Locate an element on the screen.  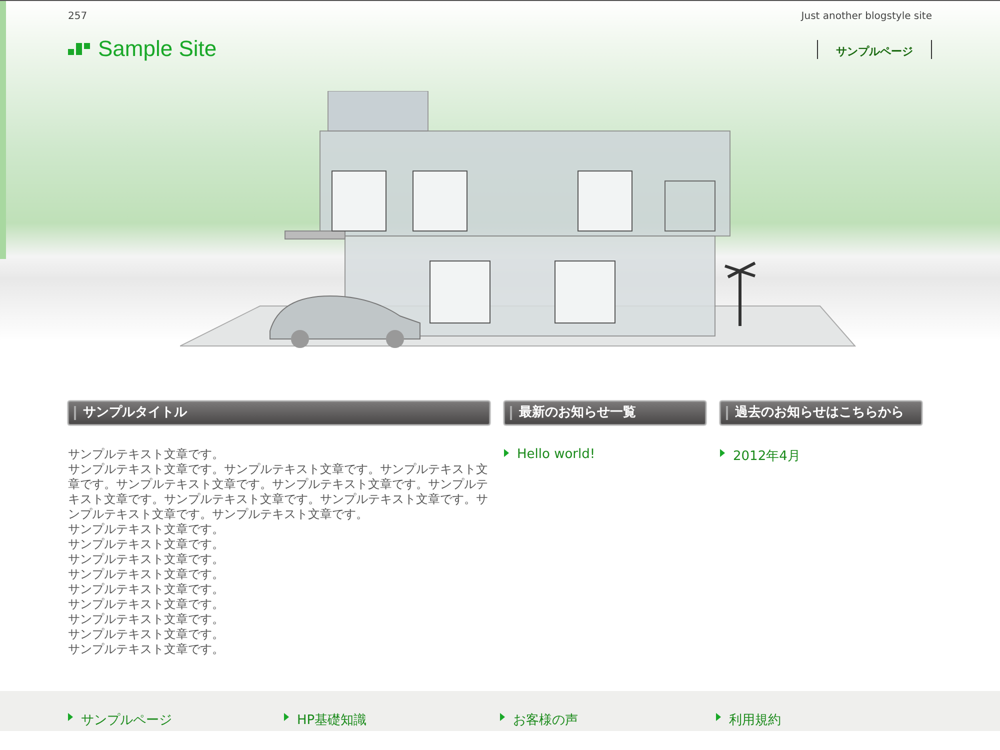
body-text: サンプルテキスト文章です。サンプルテキスト文章です。サンプルテキスト文章です。サンプルテキスト文章です。サンプルテキスト文章です。サンプルテキスト文章です。サンプルテキスト文章です。サンプルテキスト文章です。サンプルテキスト文章です。サンプルテキスト文章です。 is located at coordinates (278, 492).